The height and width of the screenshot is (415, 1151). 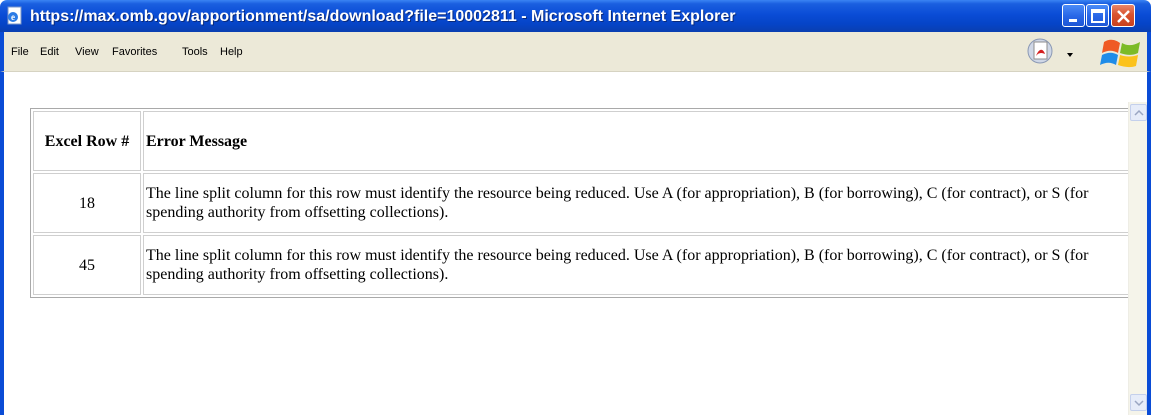 I want to click on error-message-header: Error Message, so click(x=638, y=141).